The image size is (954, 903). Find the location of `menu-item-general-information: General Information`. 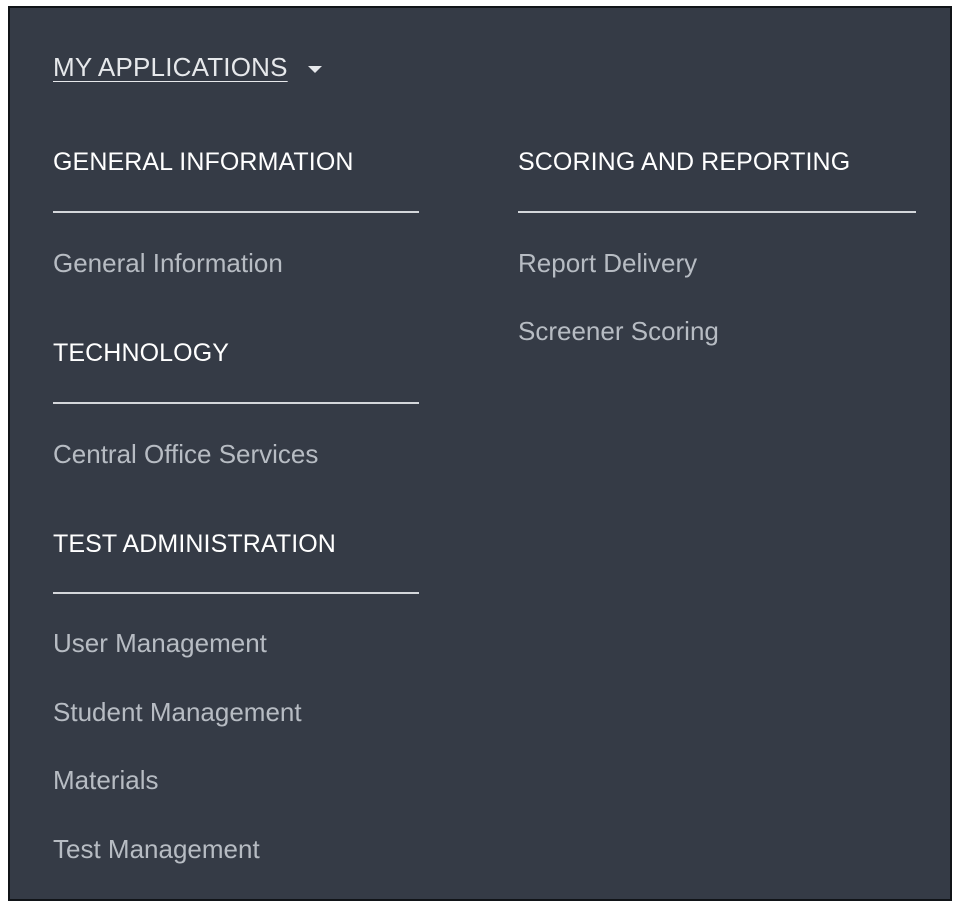

menu-item-general-information: General Information is located at coordinates (168, 263).